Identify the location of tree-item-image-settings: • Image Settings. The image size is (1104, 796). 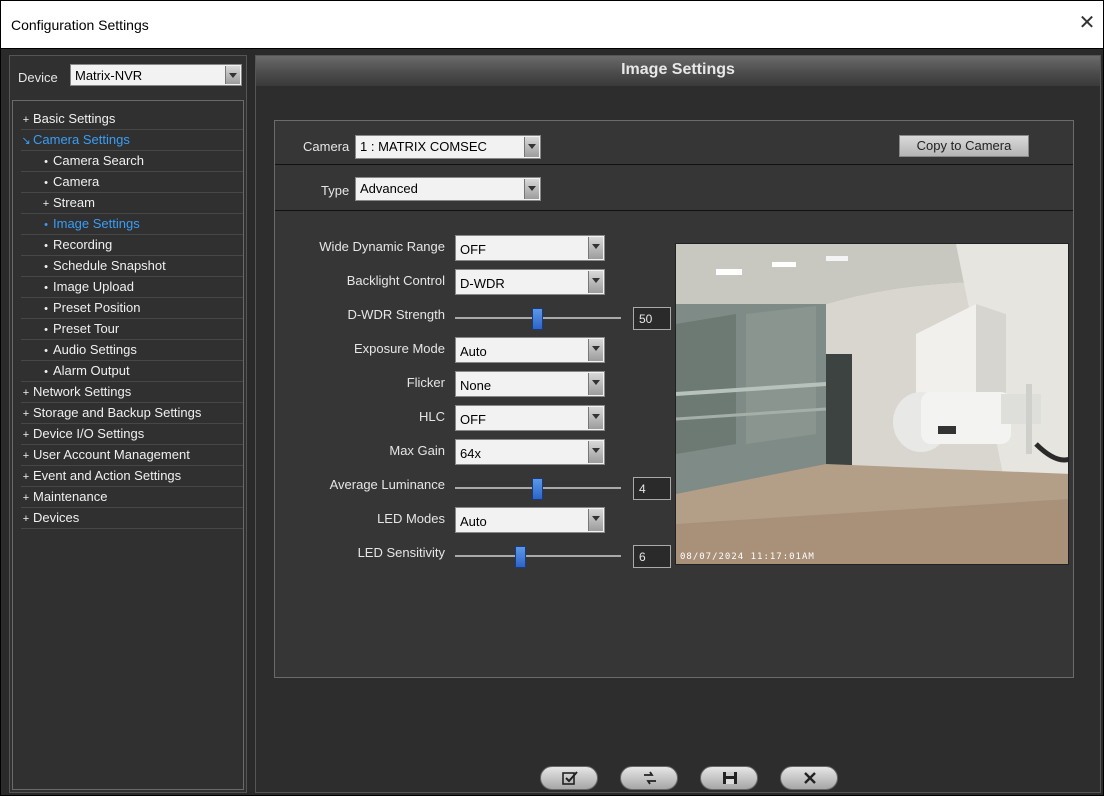
(132, 224).